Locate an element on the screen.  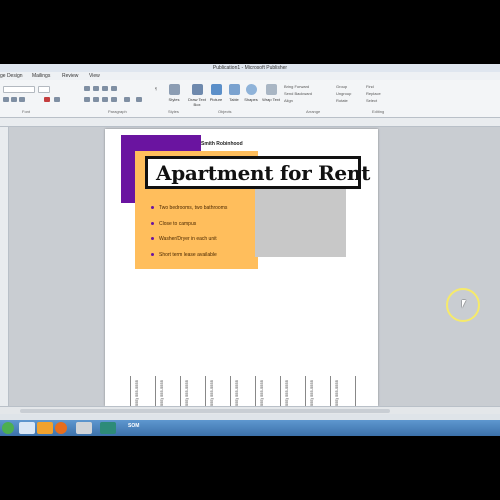
line-spacing-icon is located at coordinates (127, 99).